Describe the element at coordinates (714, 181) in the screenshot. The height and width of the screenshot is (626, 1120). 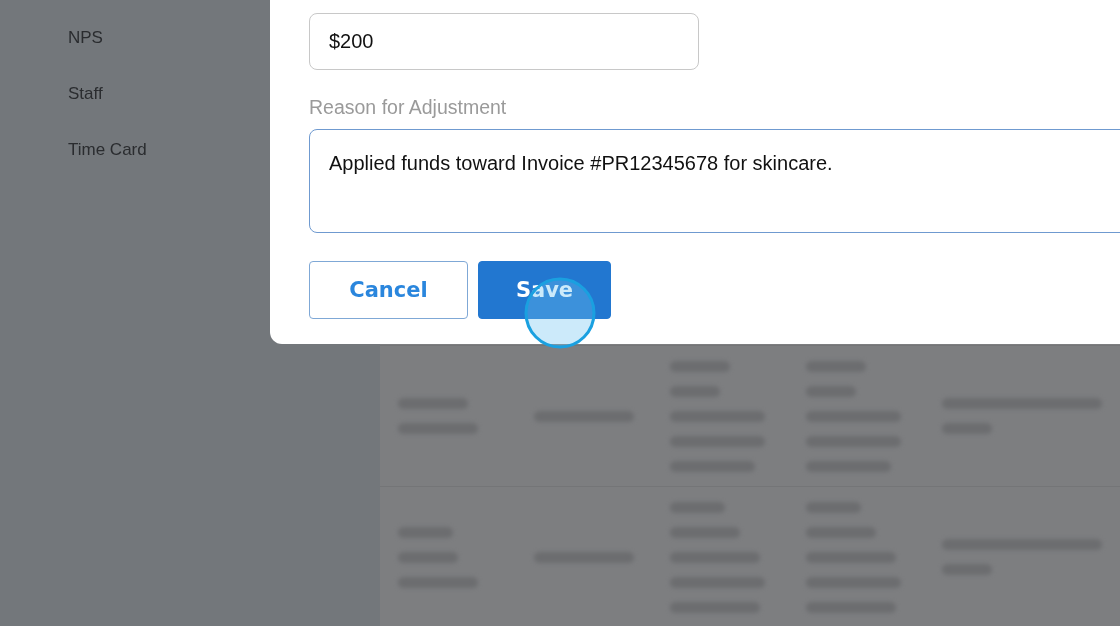
I see `reason-field: Applied funds toward Invoice #PR12345678 for skincare.` at that location.